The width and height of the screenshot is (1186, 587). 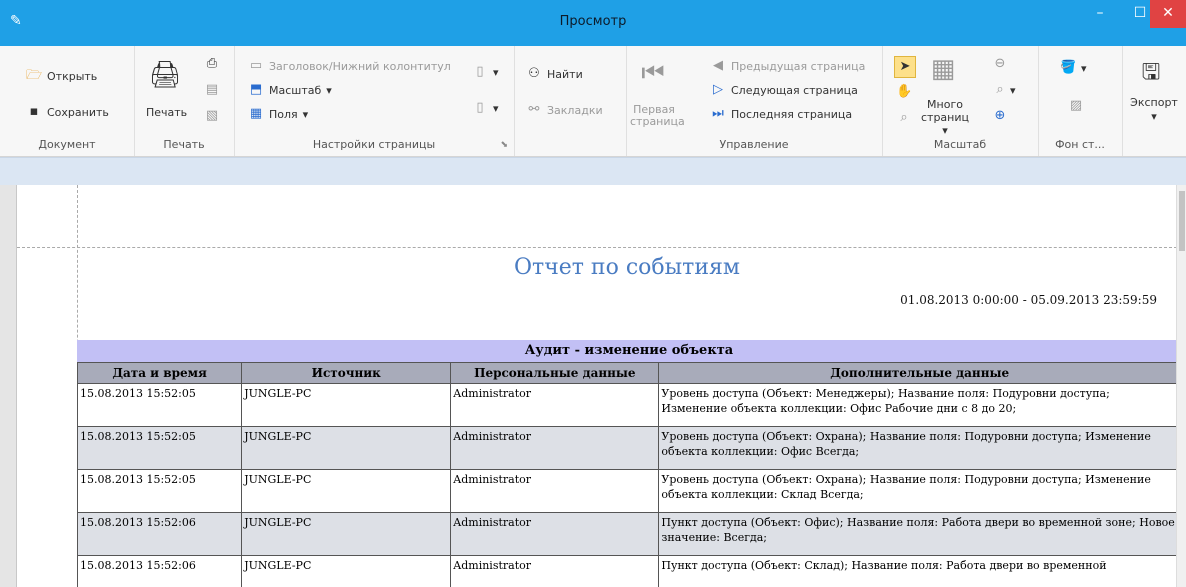 I want to click on prev-page-label: Предыдущая страница, so click(x=798, y=66).